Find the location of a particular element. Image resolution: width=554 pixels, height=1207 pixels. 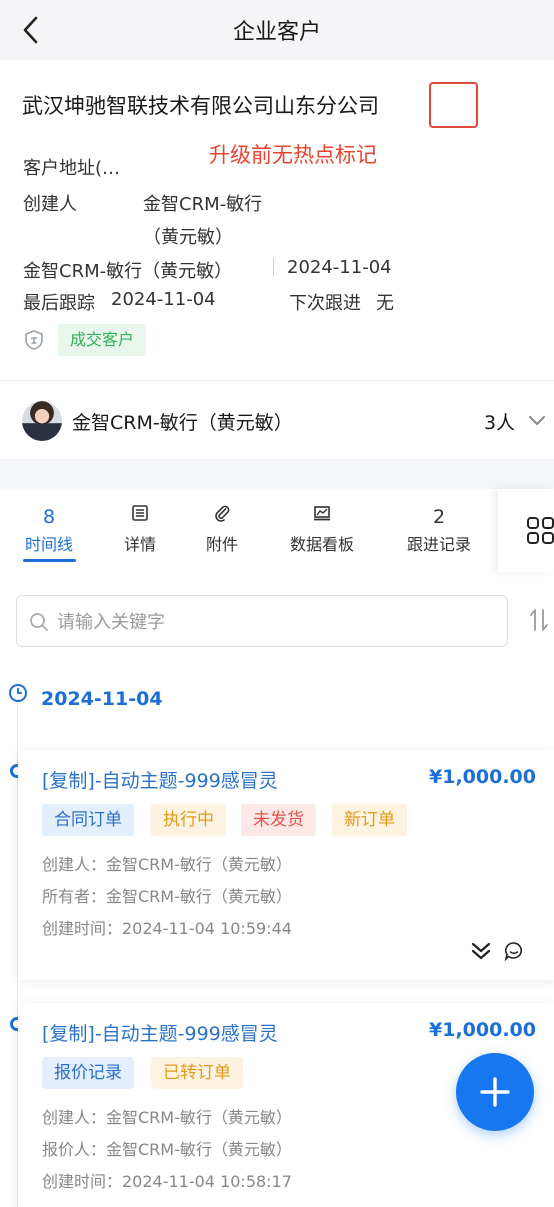

chevron-down-icon is located at coordinates (537, 420).